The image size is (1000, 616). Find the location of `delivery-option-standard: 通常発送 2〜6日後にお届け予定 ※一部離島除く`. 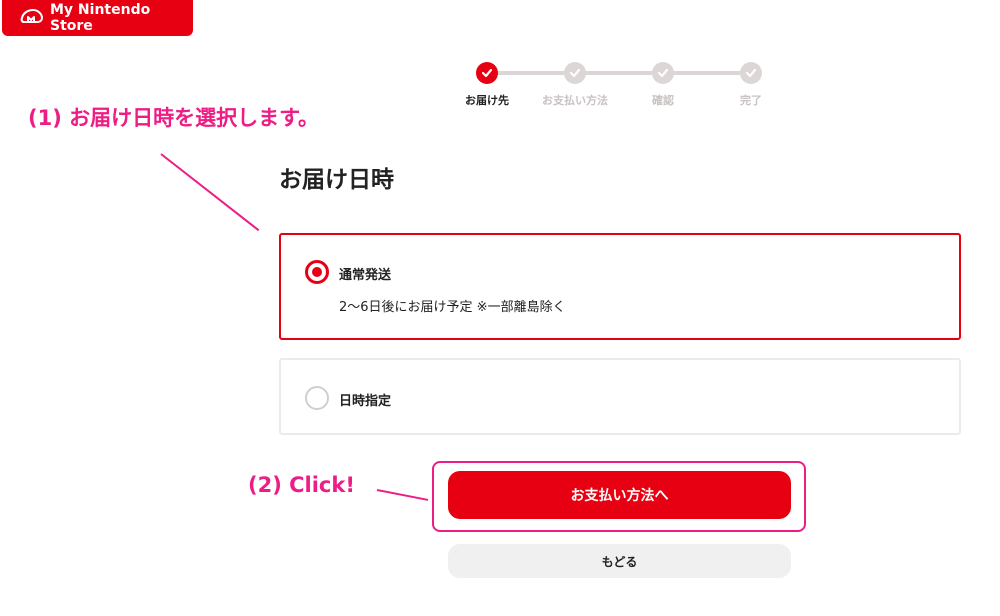

delivery-option-standard: 通常発送 2〜6日後にお届け予定 ※一部離島除く is located at coordinates (620, 286).